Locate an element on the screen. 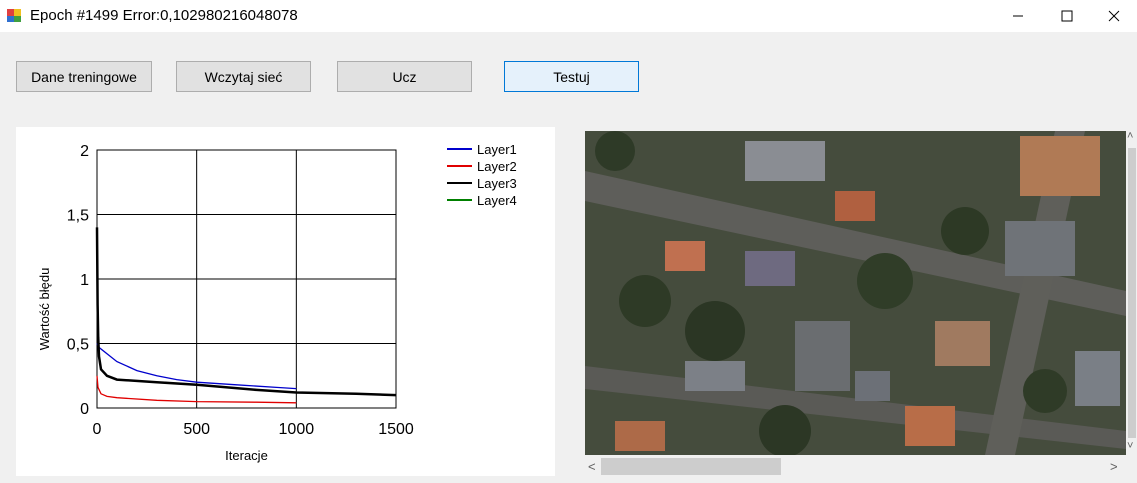 The height and width of the screenshot is (483, 1137). vertical-scrollbar-thumb is located at coordinates (1132, 293).